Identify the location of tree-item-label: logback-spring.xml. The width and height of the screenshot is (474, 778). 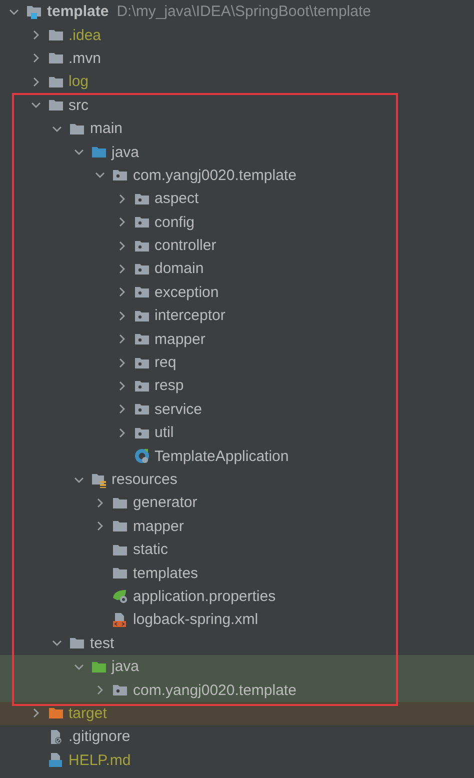
(195, 620).